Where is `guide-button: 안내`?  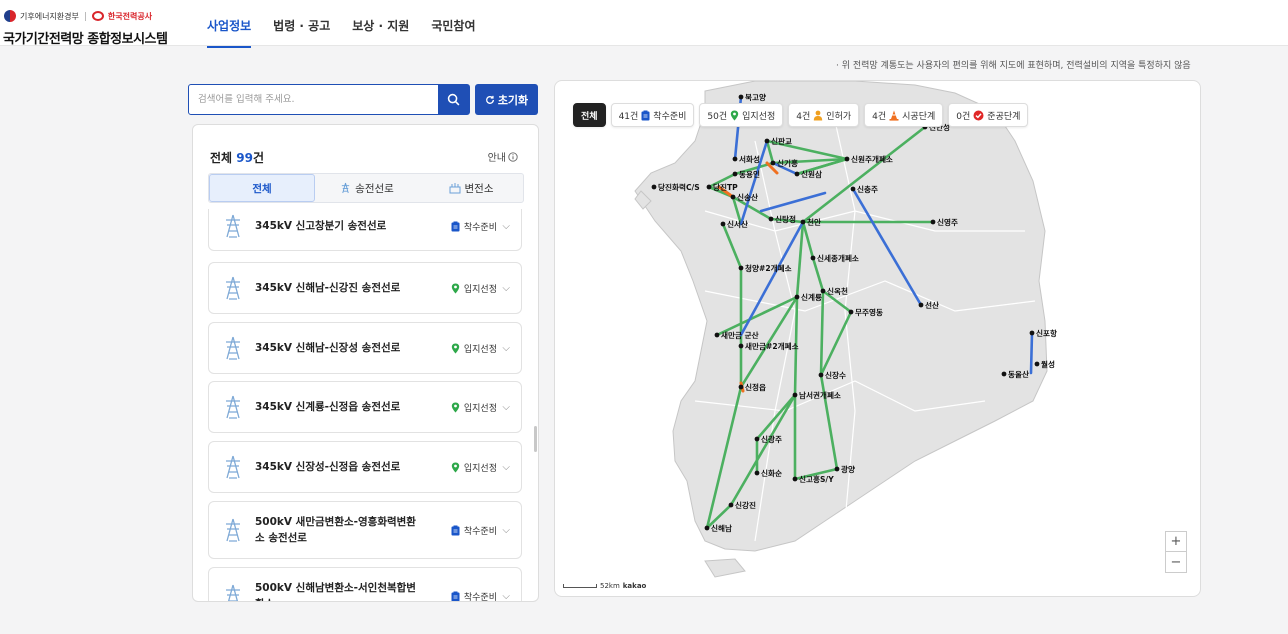 guide-button: 안내 is located at coordinates (503, 156).